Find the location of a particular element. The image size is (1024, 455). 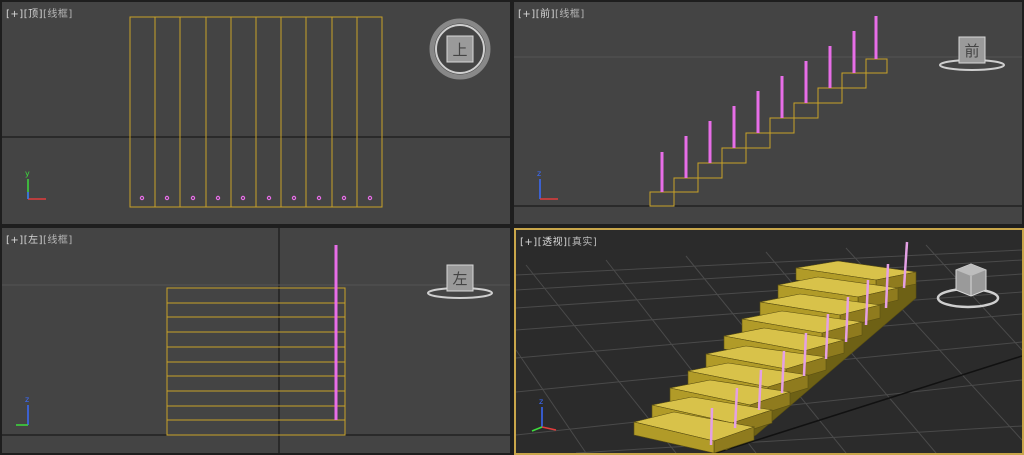

viewcube-front: 前 is located at coordinates (972, 53).